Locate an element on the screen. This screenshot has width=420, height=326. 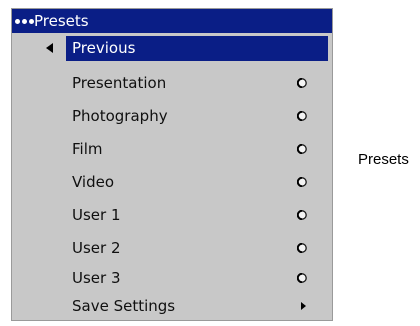
menu-item-photography: Photography is located at coordinates (172, 116).